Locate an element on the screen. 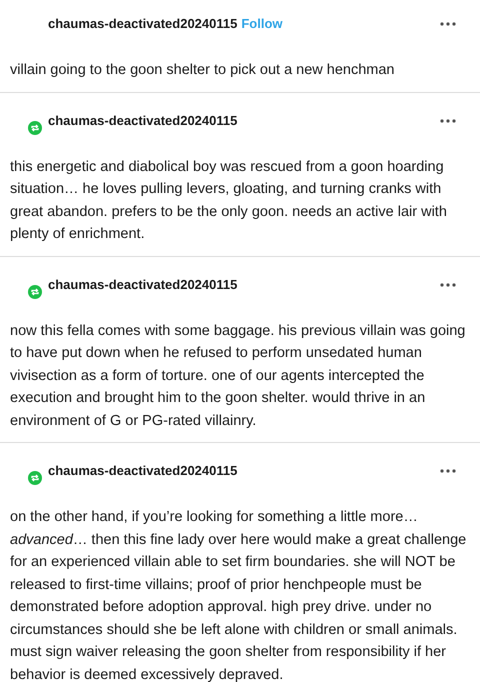  post-text: this energetic and diabolical boy was rescued from a goon hoarding situation… he loves pulling levers, gloating, and turning cranks with great abandon. prefers to be the only goon. needs an active lair with plenty of enrichment. is located at coordinates (228, 201).